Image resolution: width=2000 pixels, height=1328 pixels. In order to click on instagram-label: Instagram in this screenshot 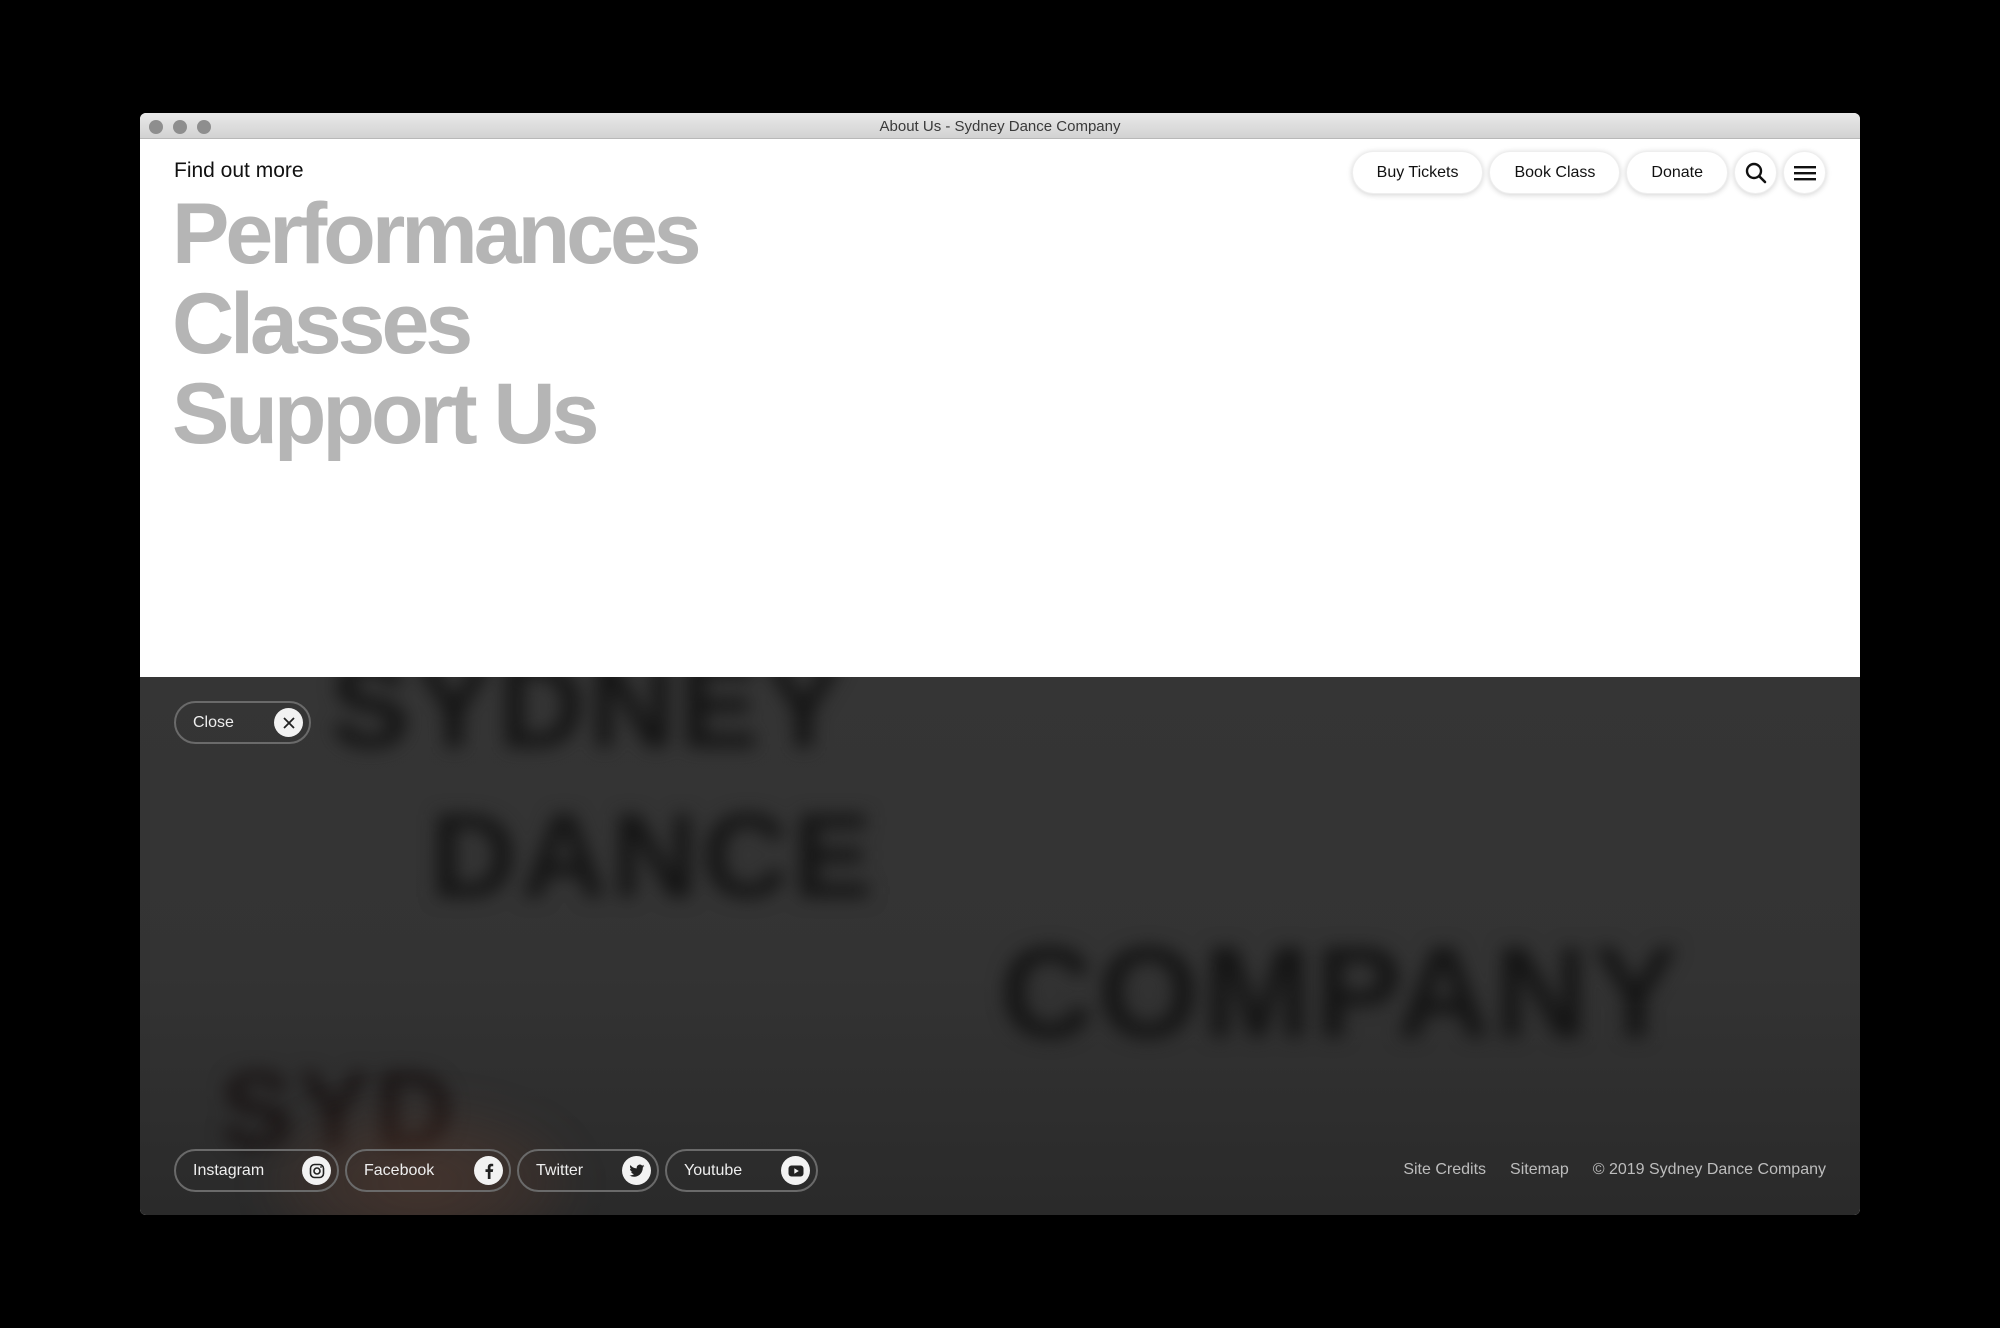, I will do `click(229, 1170)`.